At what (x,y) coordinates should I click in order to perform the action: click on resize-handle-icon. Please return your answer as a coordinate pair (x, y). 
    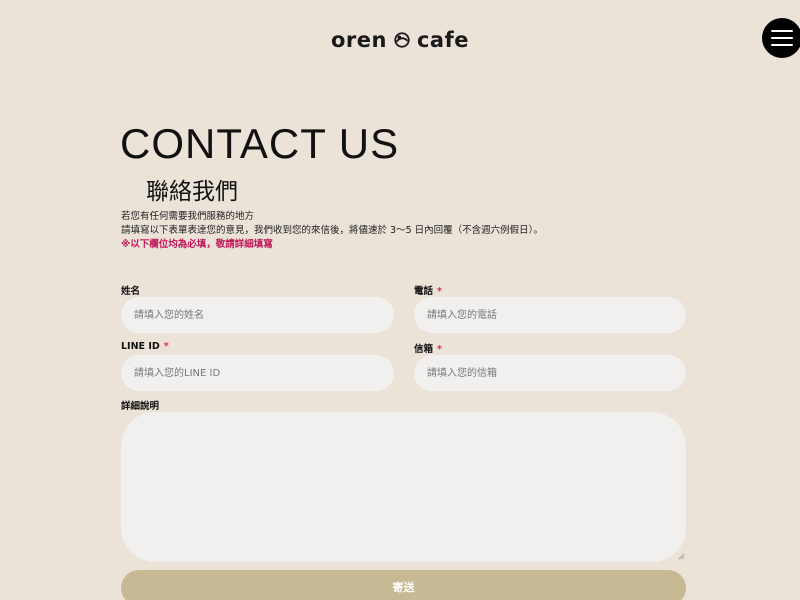
    Looking at the image, I should click on (681, 556).